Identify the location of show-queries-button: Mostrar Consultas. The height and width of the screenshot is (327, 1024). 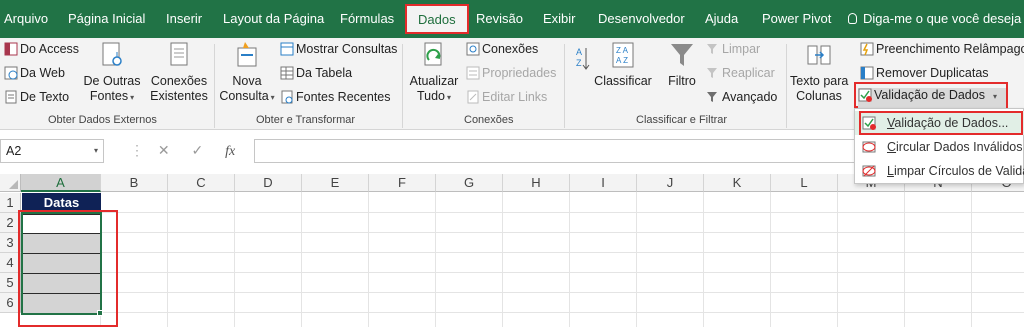
(338, 49).